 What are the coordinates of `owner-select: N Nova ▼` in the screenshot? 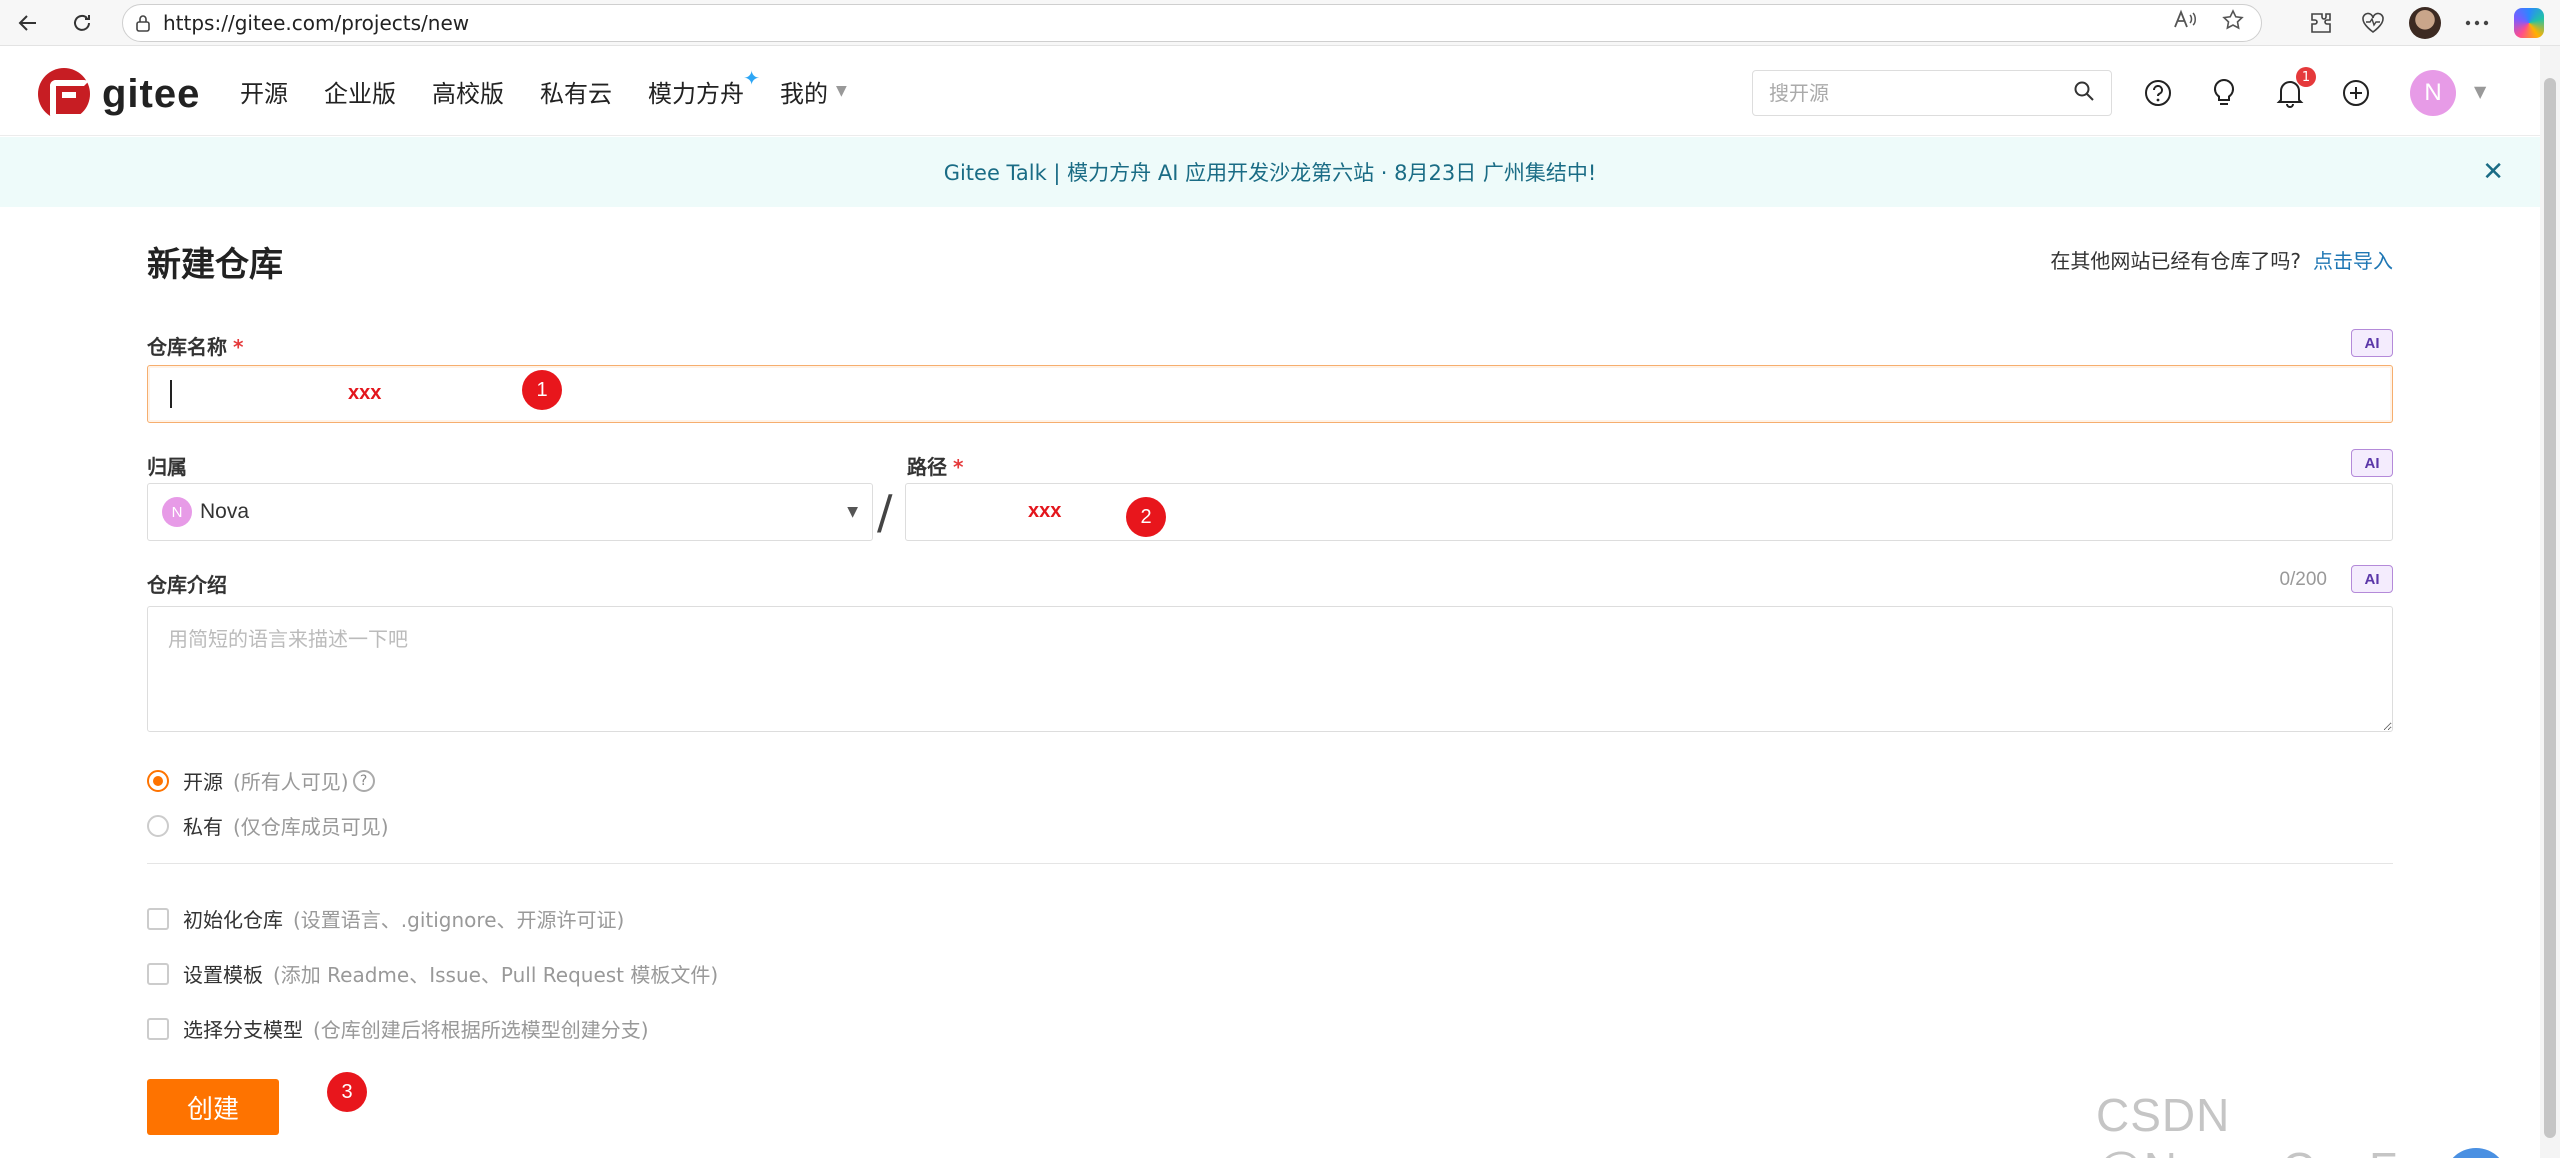 It's located at (510, 512).